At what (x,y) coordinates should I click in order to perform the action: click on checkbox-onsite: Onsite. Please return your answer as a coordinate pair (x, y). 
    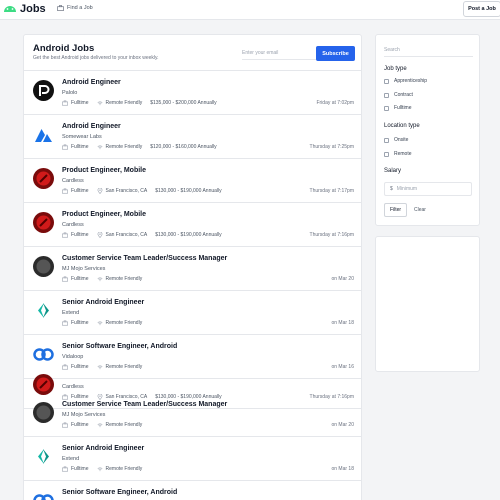
    Looking at the image, I should click on (396, 140).